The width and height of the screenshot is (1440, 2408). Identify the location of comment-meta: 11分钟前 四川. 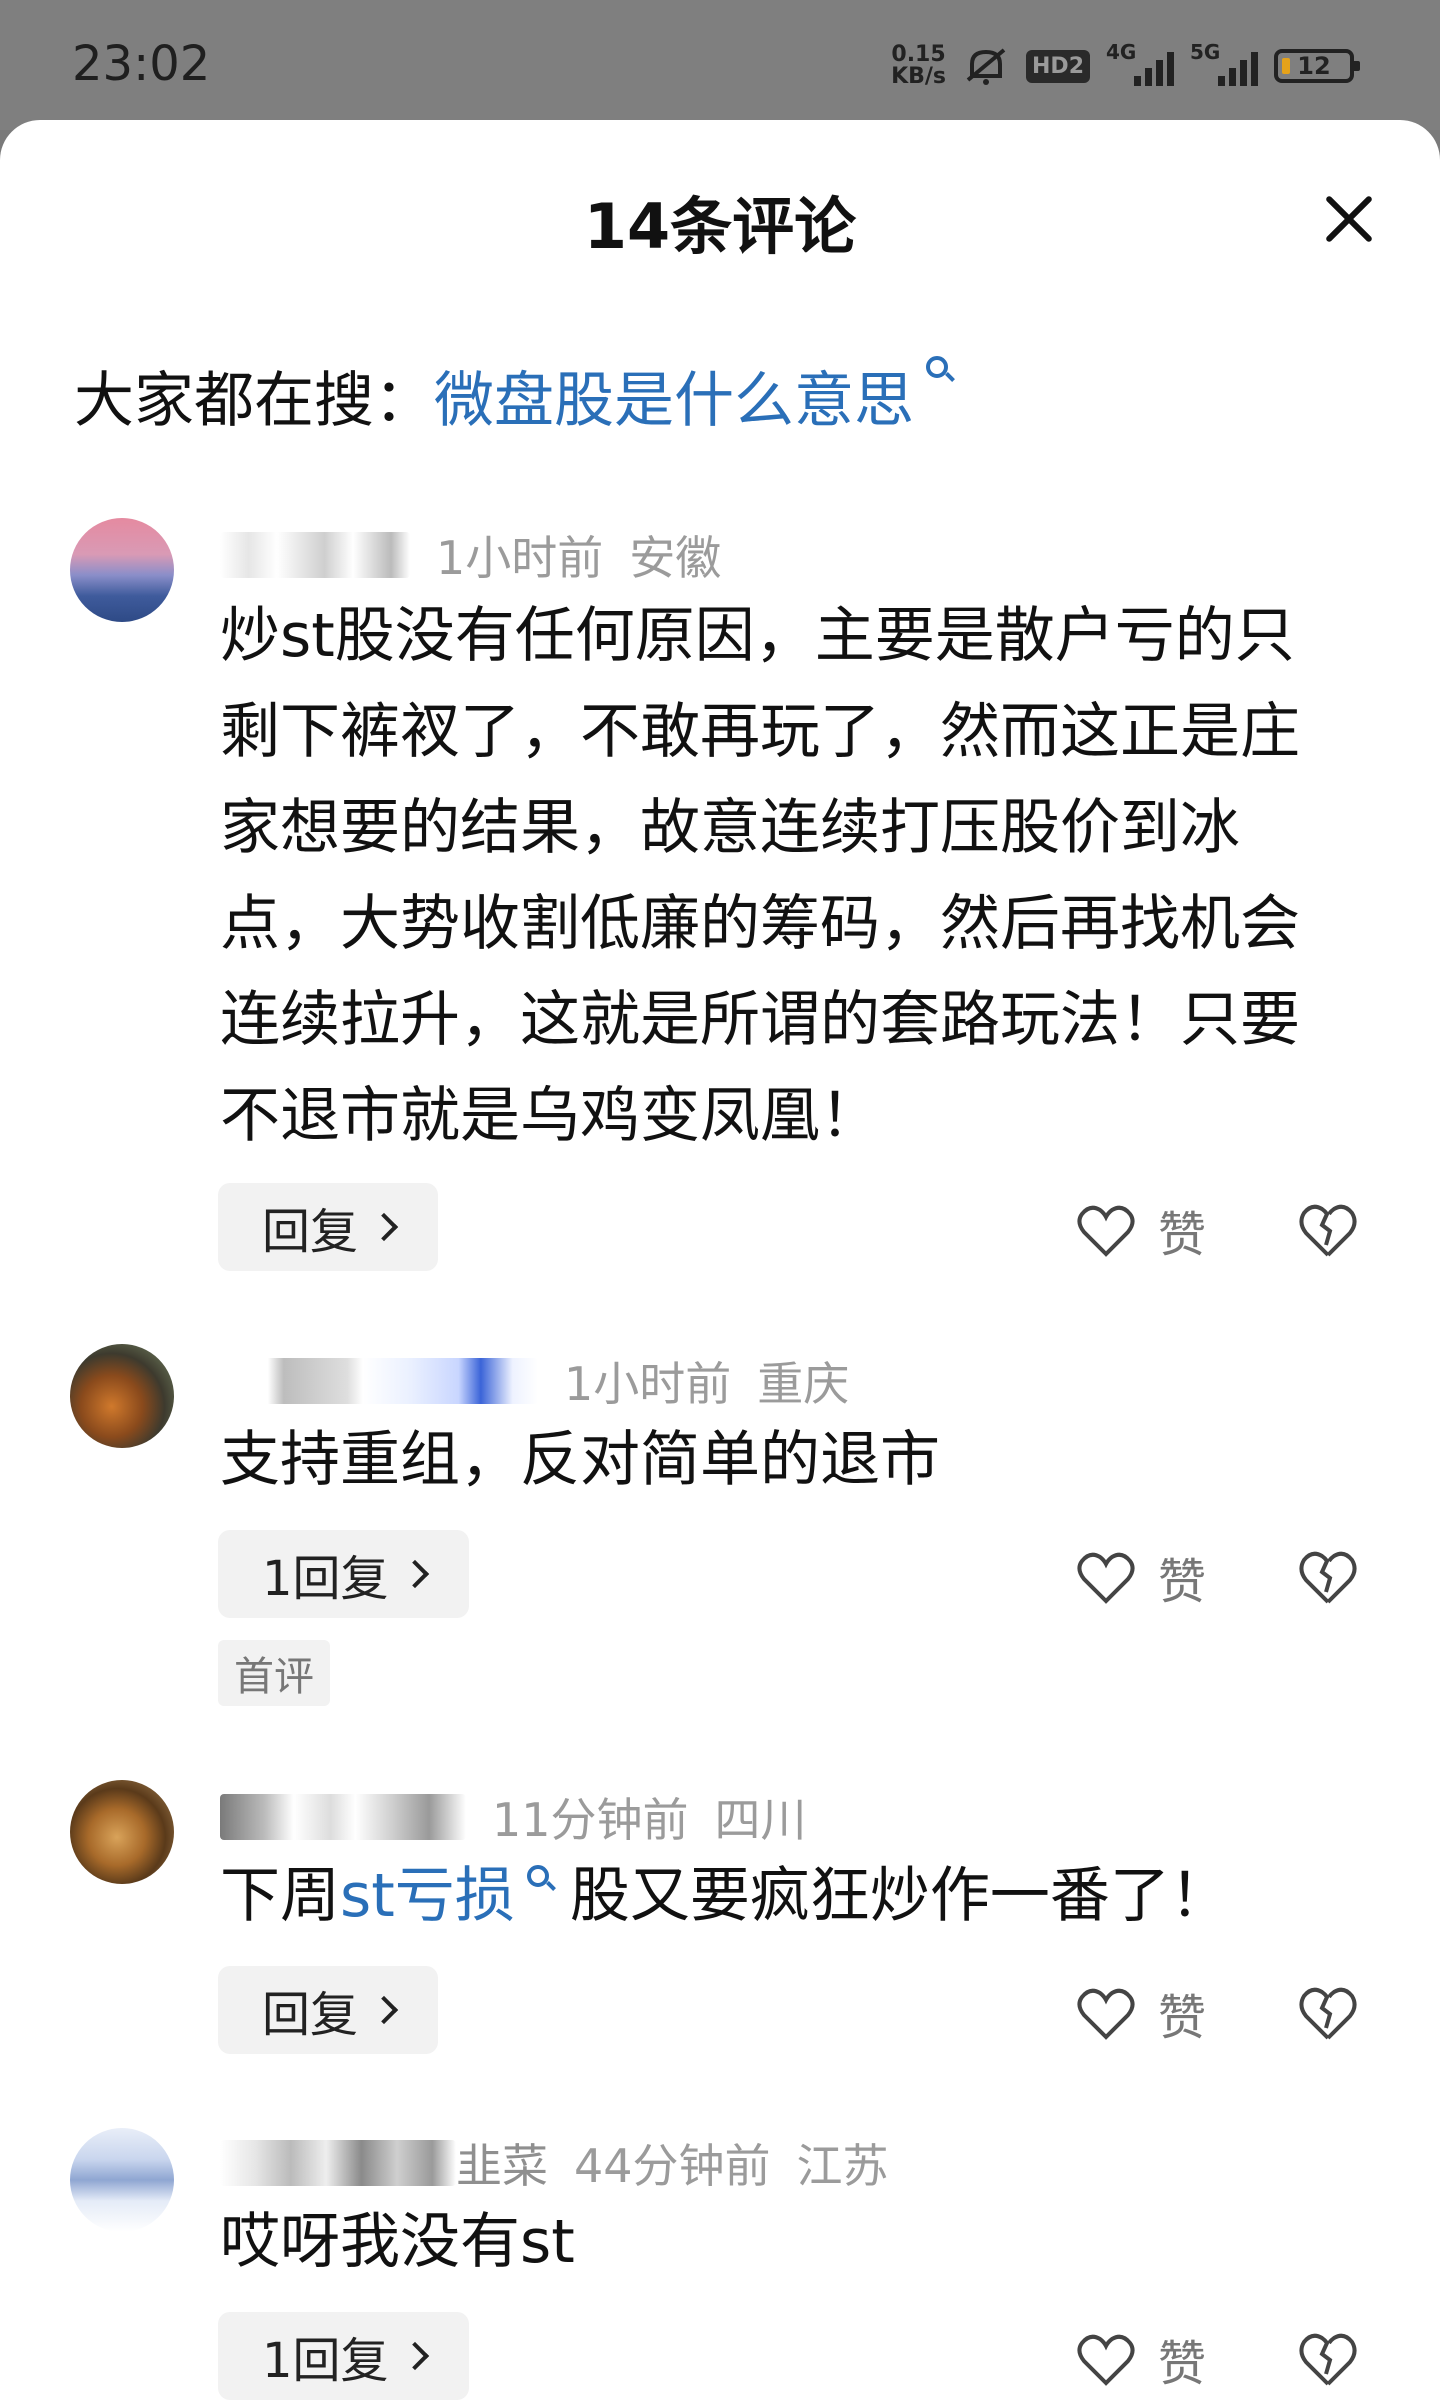
(513, 1817).